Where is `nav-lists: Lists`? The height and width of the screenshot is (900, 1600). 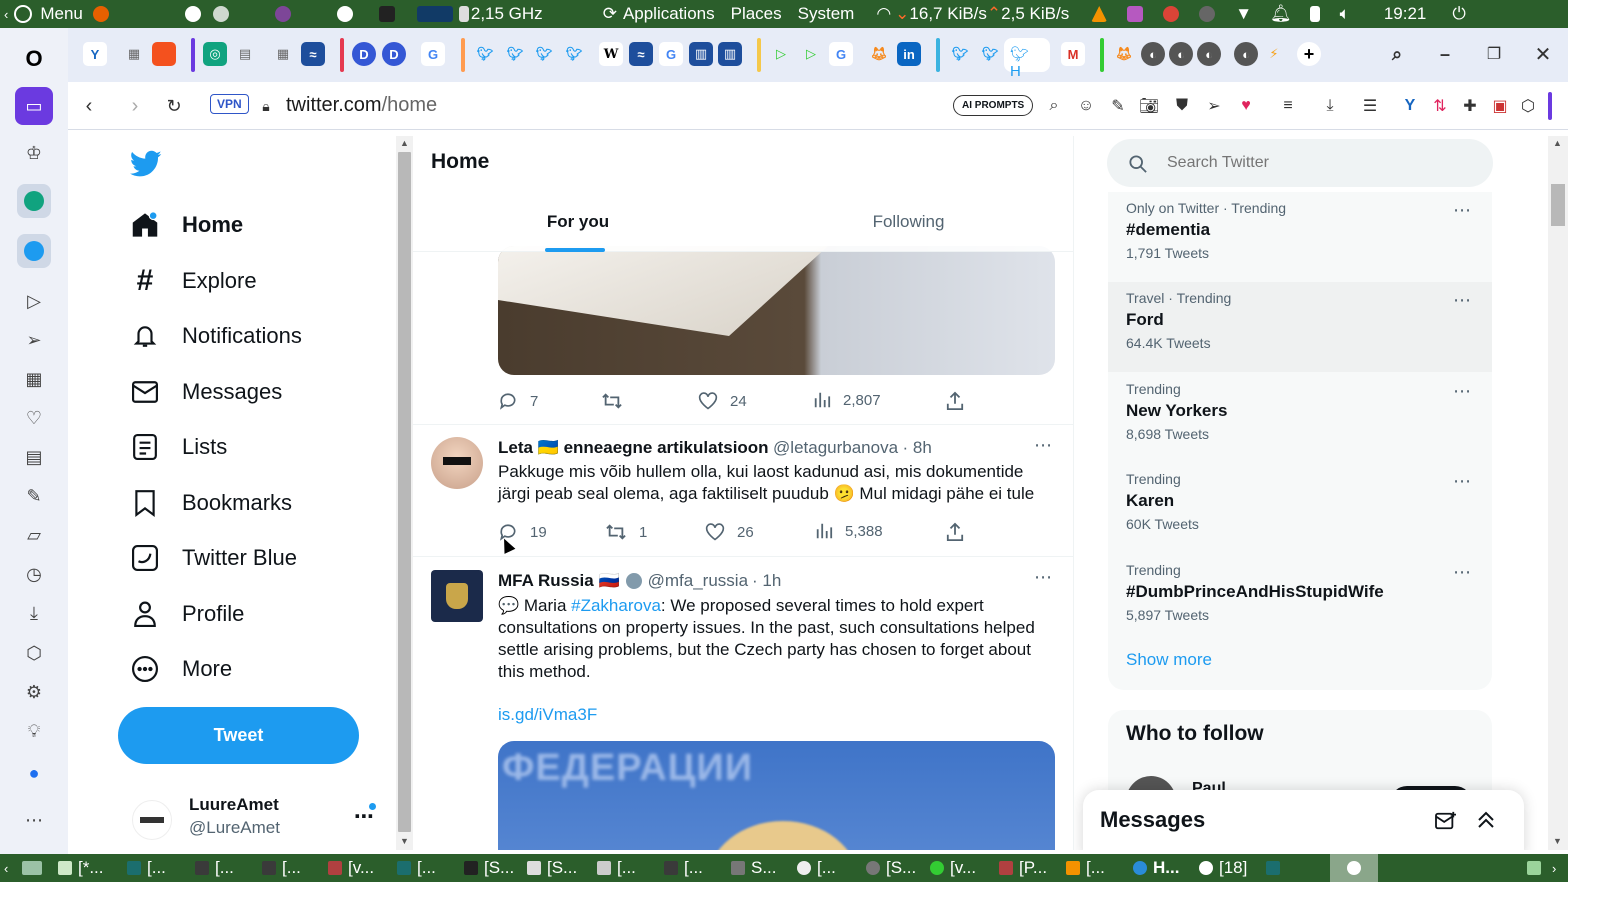 nav-lists: Lists is located at coordinates (178, 447).